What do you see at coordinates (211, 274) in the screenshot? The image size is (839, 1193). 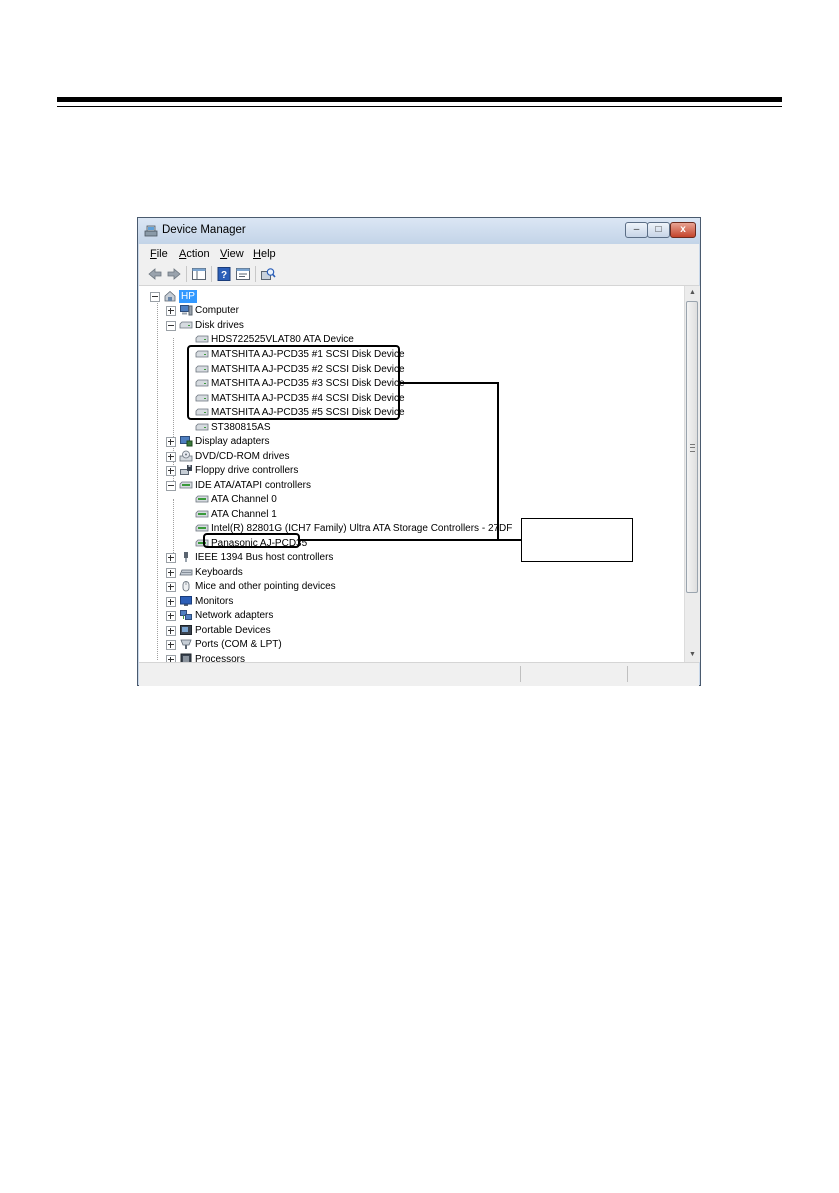 I see `toolbar-separator` at bounding box center [211, 274].